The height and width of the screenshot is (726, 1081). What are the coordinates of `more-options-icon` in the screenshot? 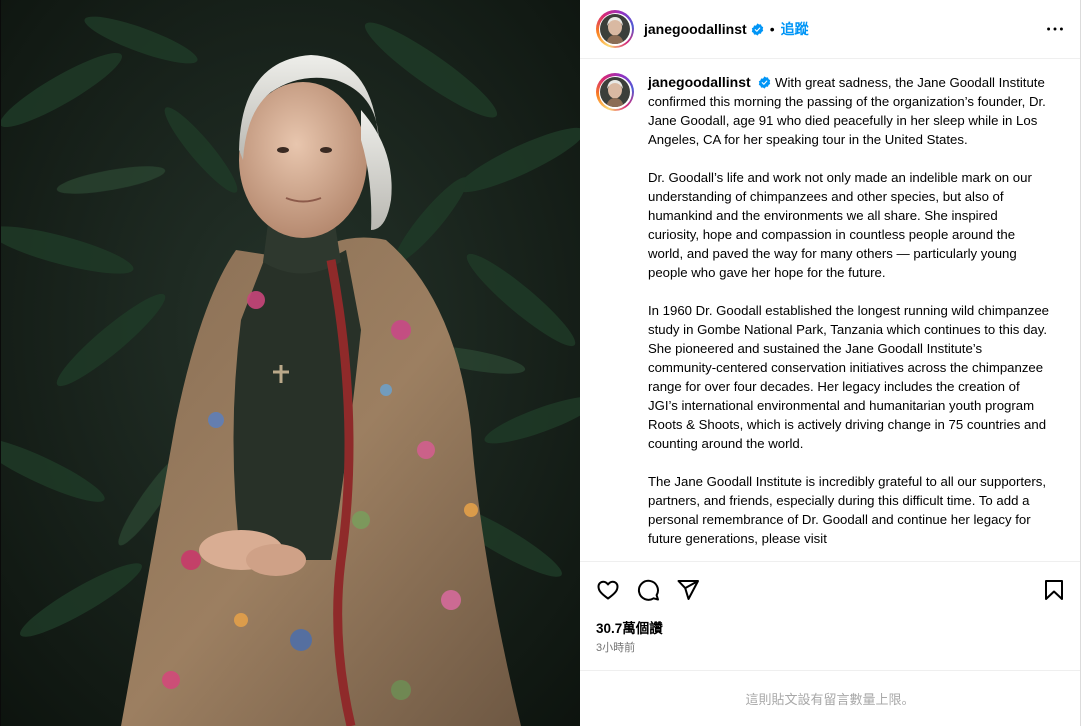 It's located at (1055, 29).